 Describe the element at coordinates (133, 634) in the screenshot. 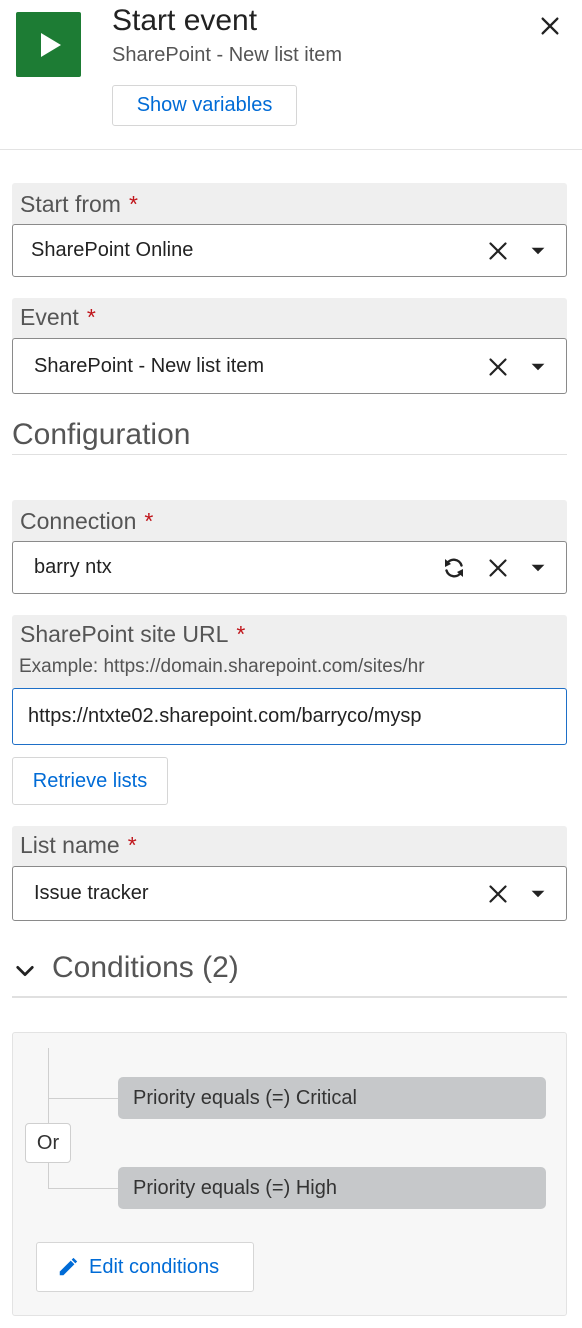

I see `site-url-label: SharePoint site URL *` at that location.